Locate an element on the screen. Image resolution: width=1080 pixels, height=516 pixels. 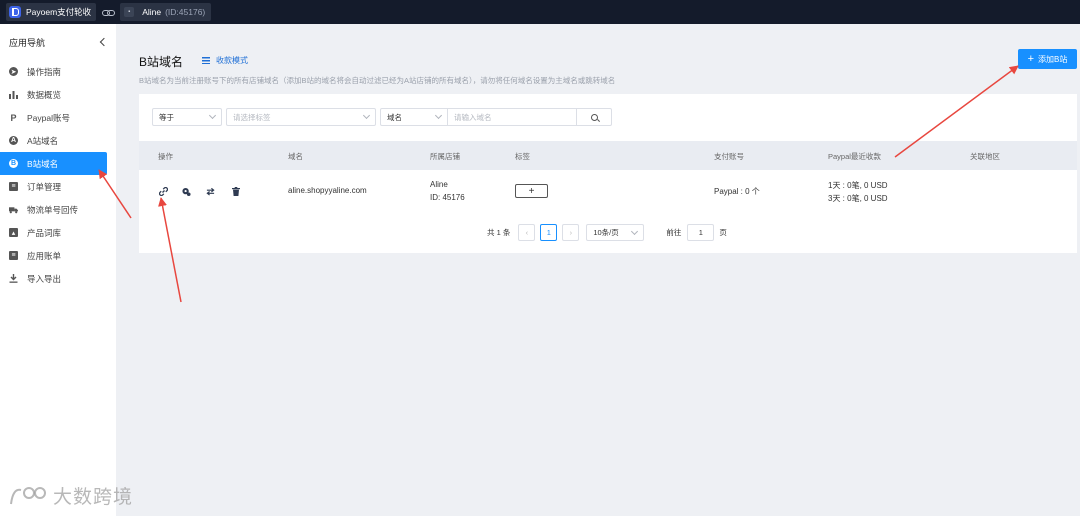
store-avatar-icon: ▪ is located at coordinates (129, 12).